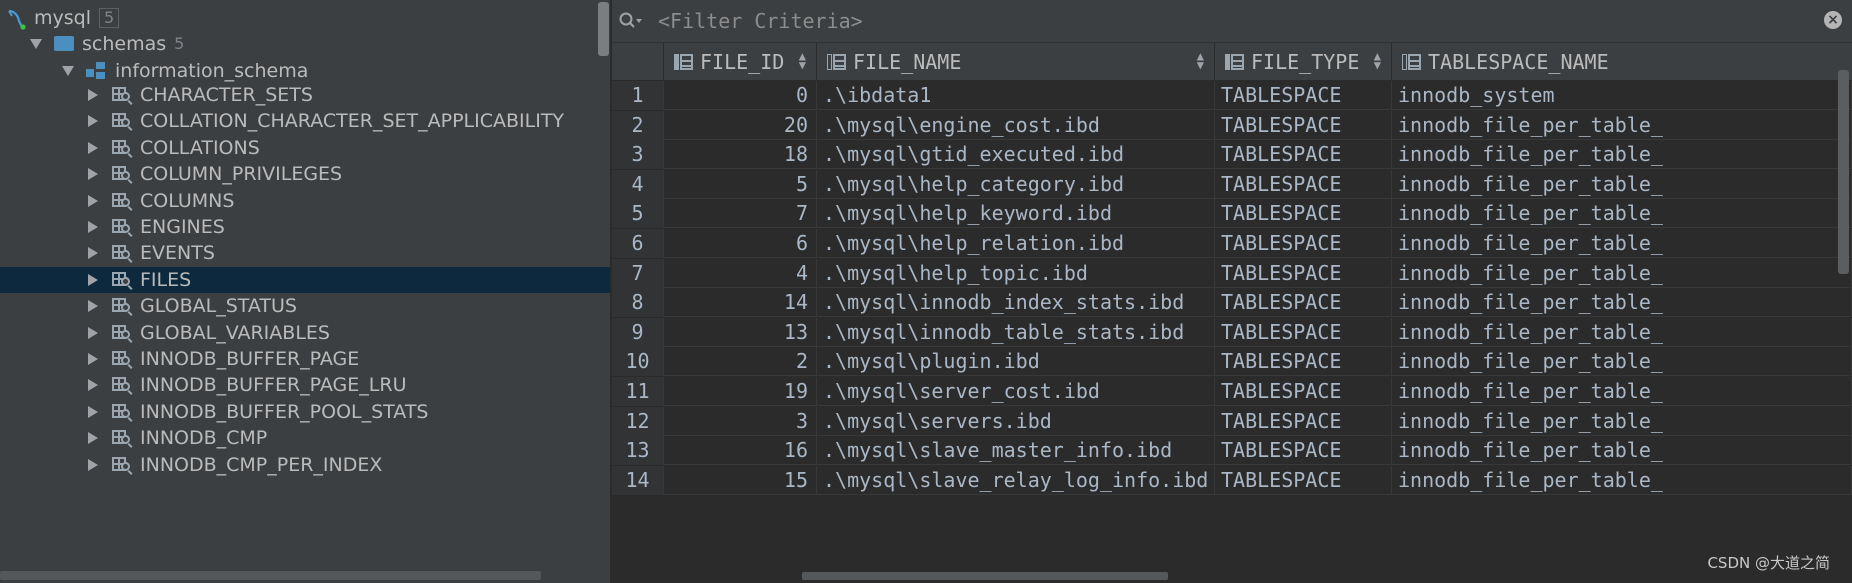 This screenshot has width=1852, height=583. Describe the element at coordinates (638, 214) in the screenshot. I see `row-number-cell: 5` at that location.